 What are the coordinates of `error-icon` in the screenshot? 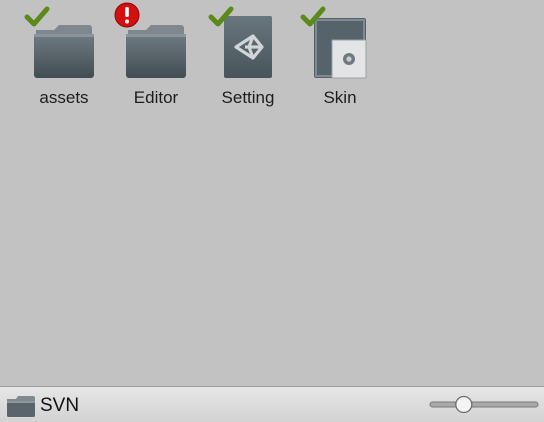 It's located at (127, 15).